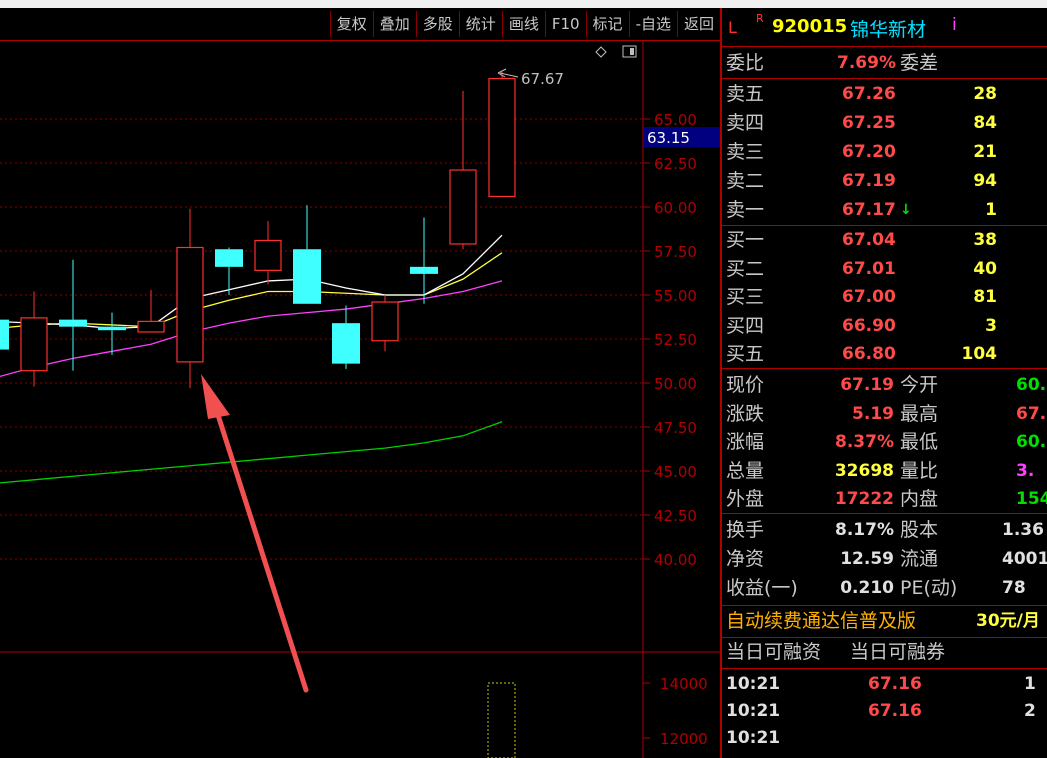 The width and height of the screenshot is (1047, 758). I want to click on fundamental-value: 78, so click(1014, 588).